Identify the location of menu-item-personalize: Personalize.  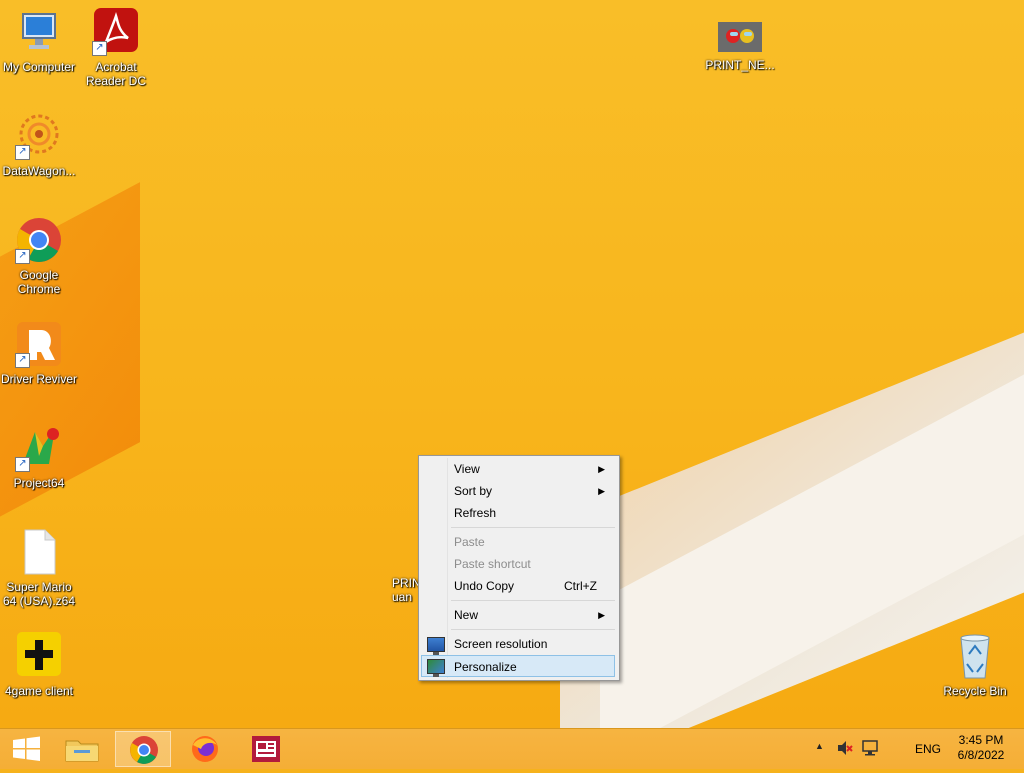
(518, 666).